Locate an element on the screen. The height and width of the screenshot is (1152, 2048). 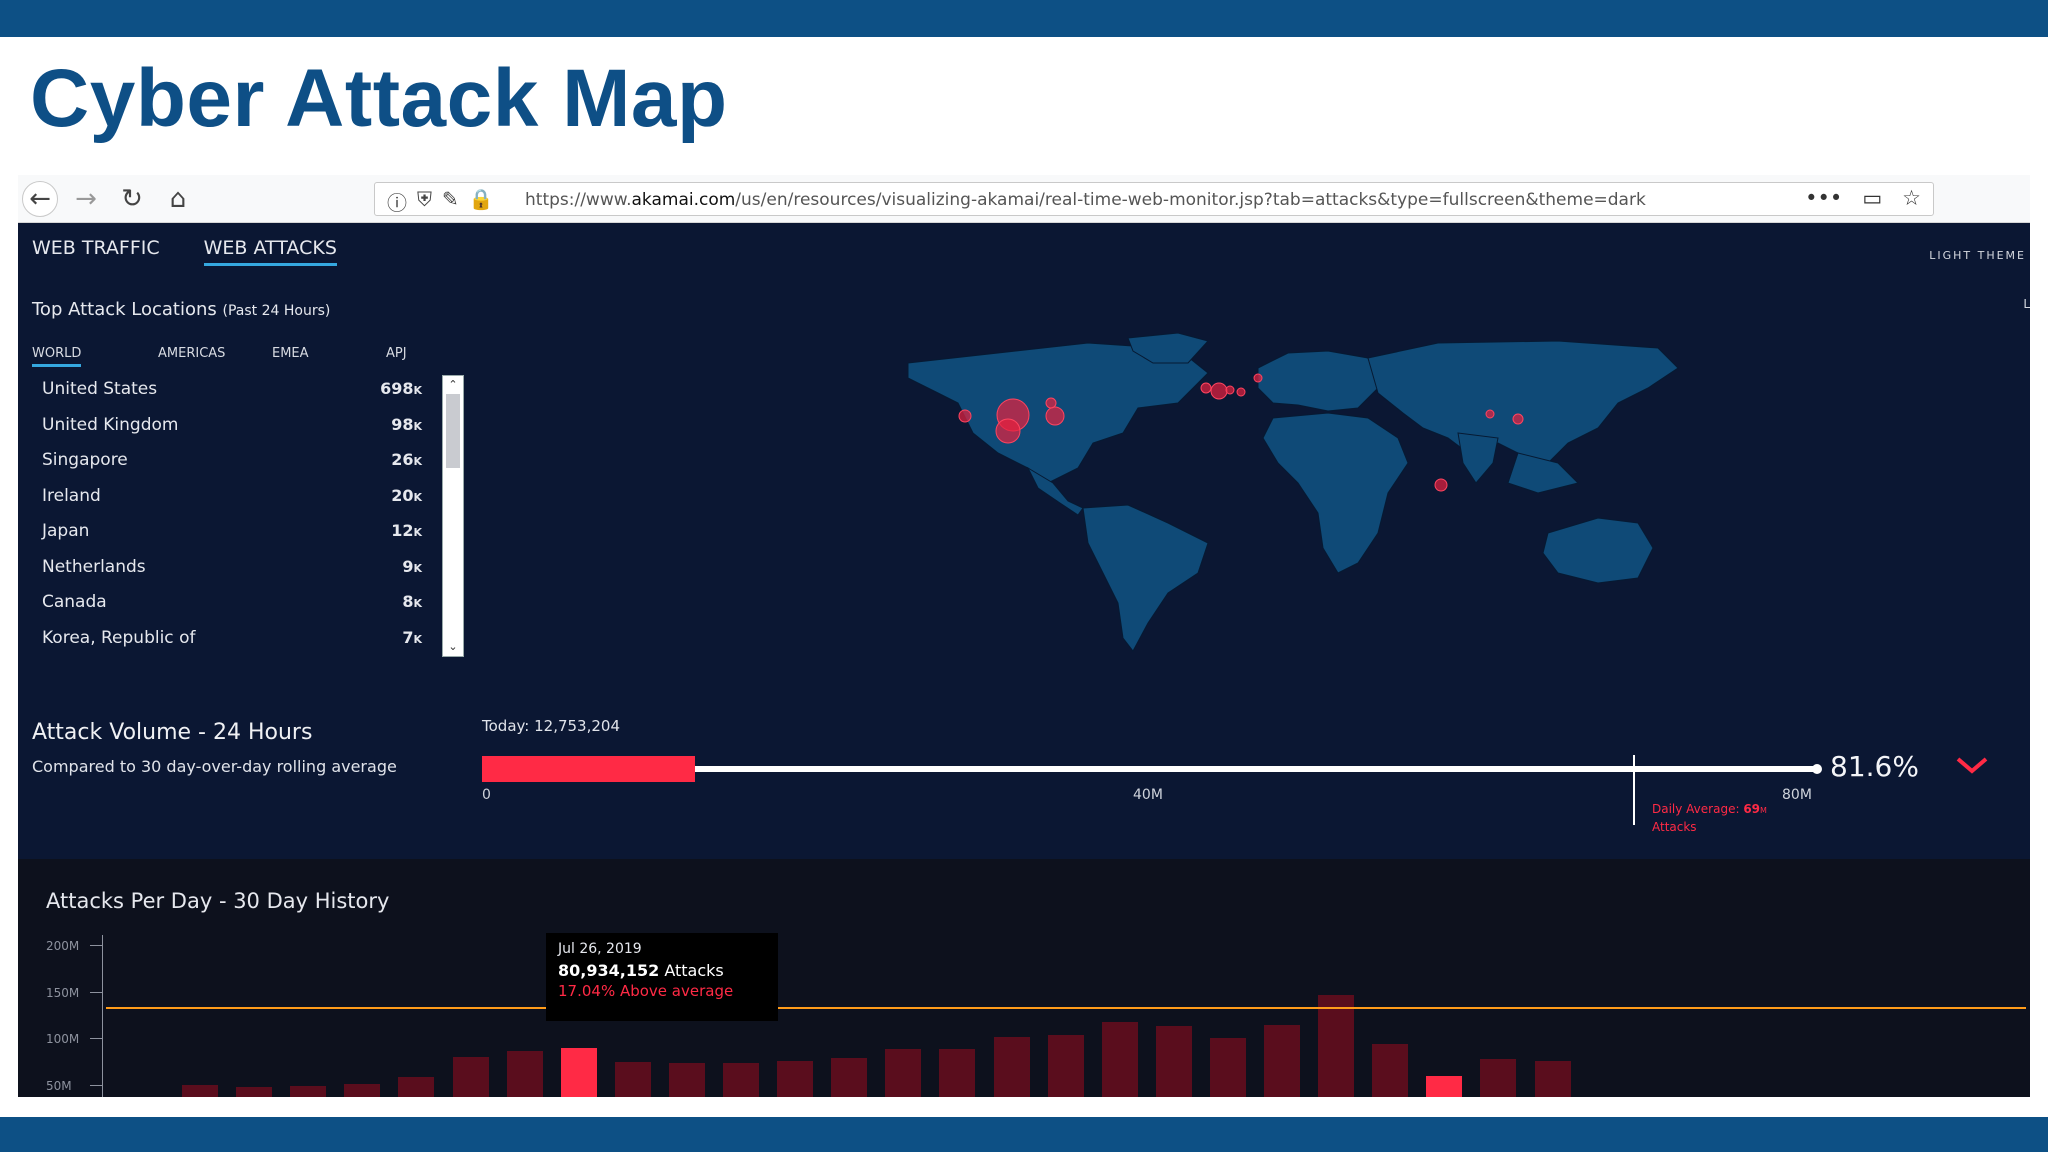
tracking-shield-icon: ⛨ is located at coordinates (424, 201).